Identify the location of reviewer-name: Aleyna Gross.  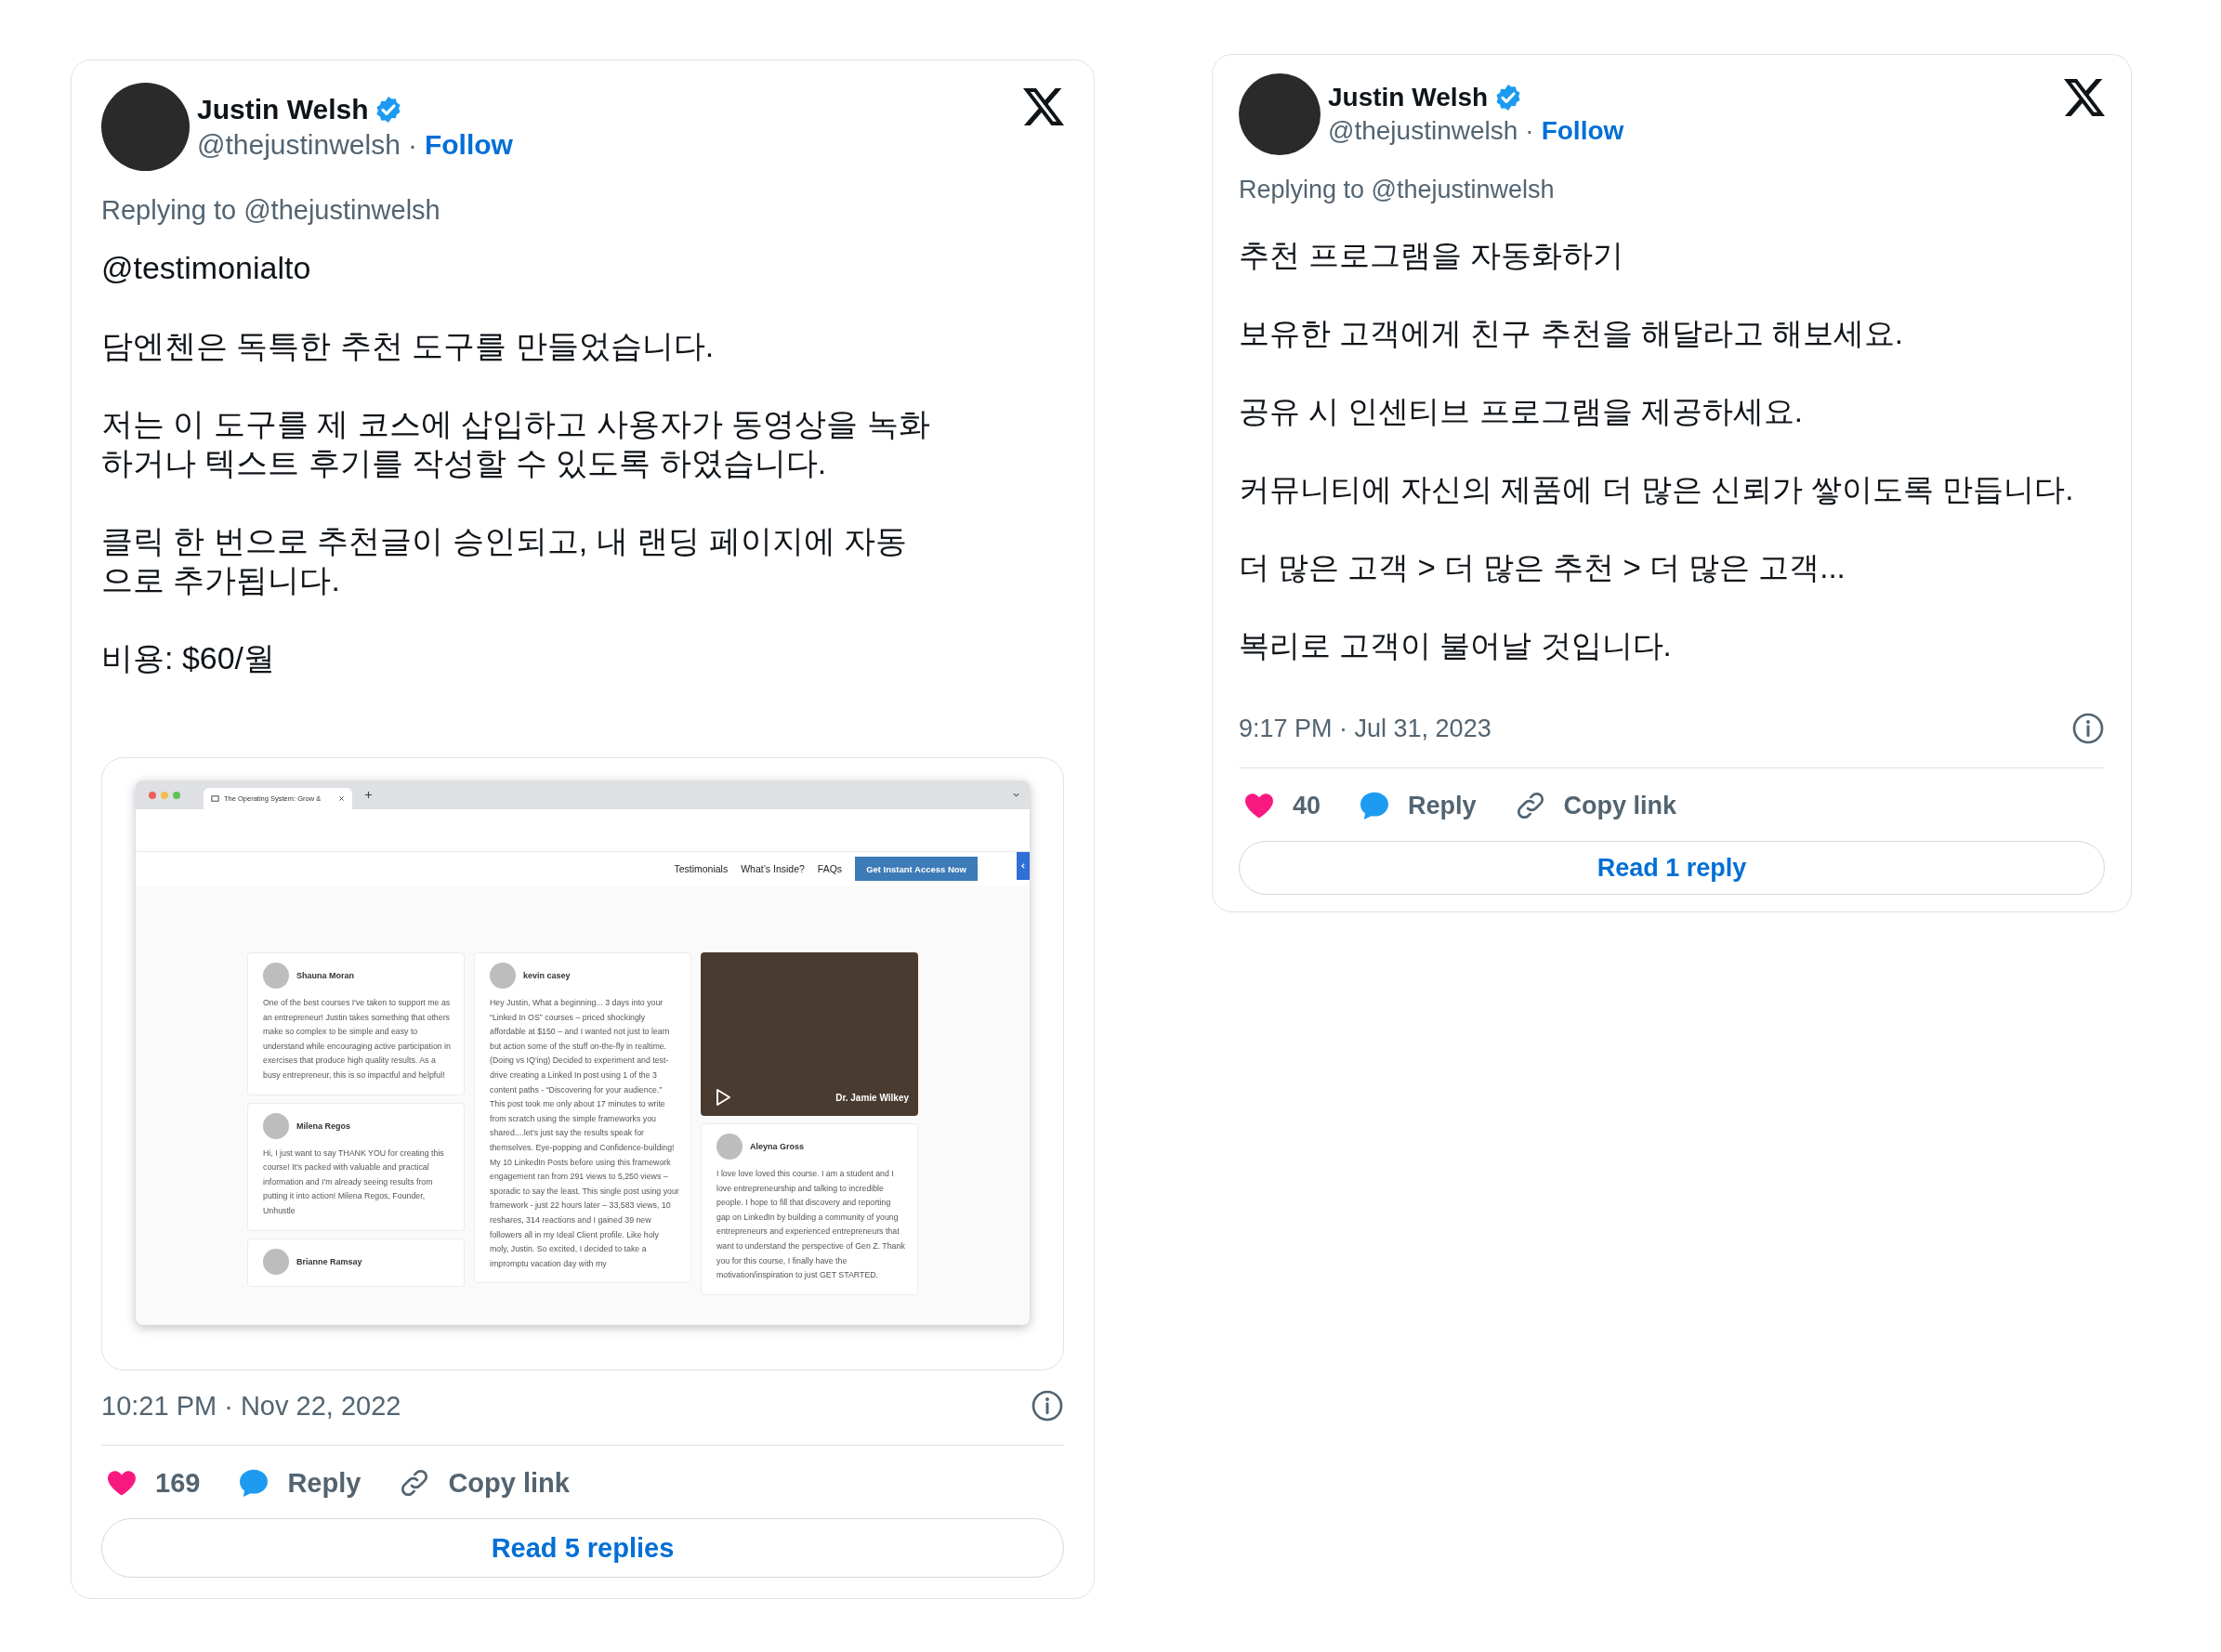
(777, 1146).